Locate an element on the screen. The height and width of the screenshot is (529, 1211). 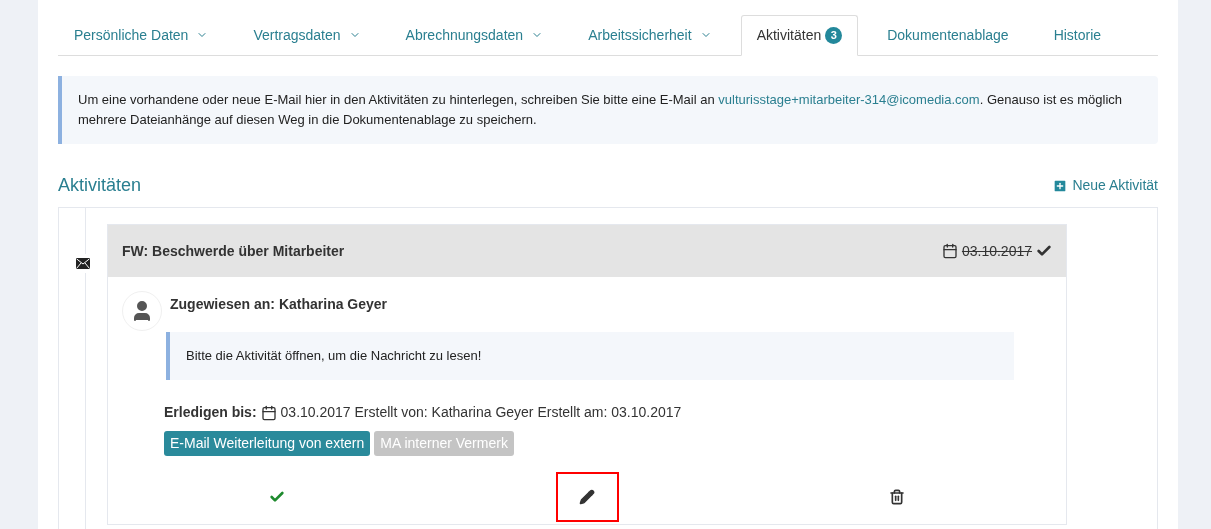
plus-icon is located at coordinates (1060, 185).